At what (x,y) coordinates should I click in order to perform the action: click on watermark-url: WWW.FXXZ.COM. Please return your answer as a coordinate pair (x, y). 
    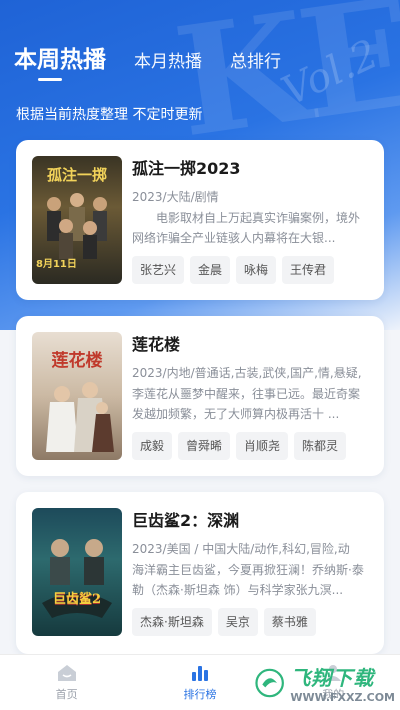
    Looking at the image, I should click on (342, 697).